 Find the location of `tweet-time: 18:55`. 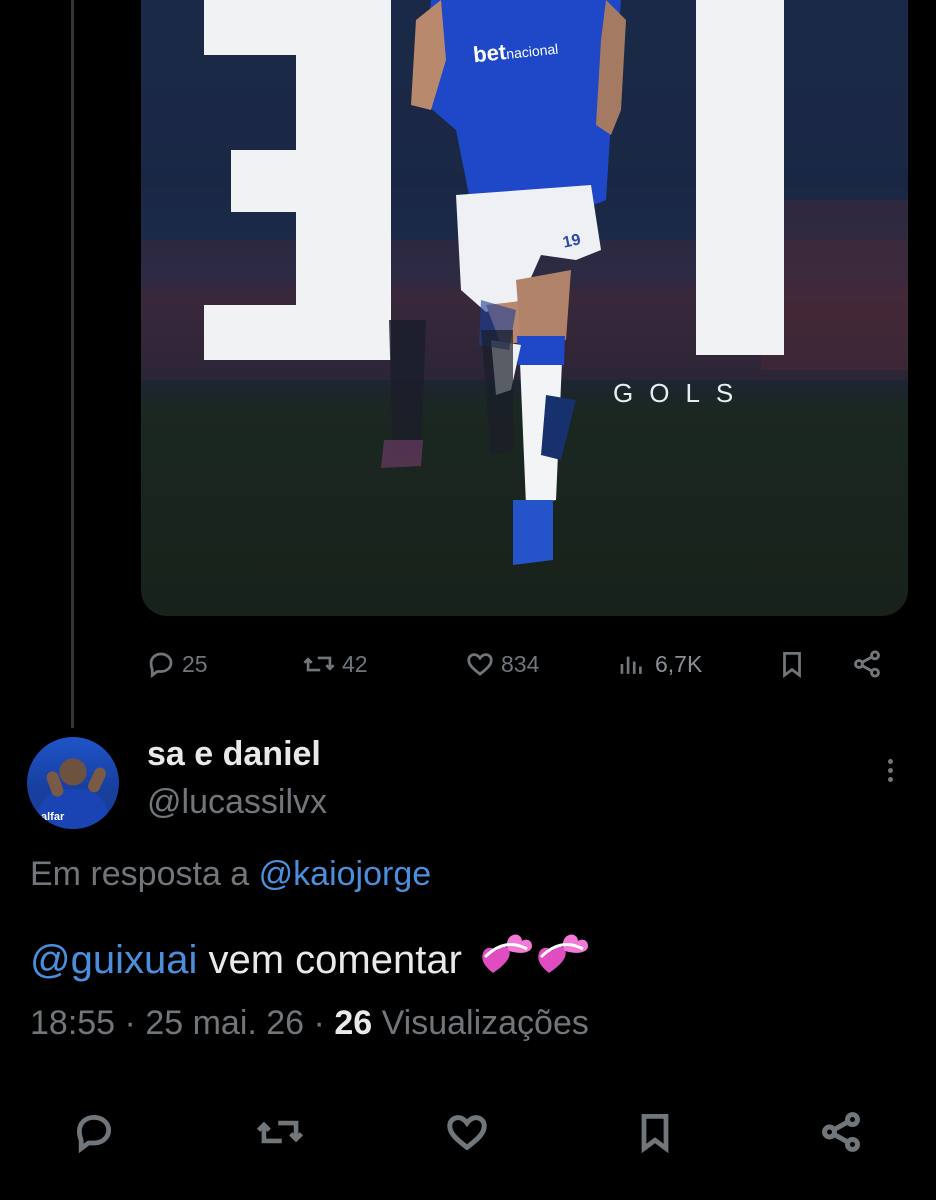

tweet-time: 18:55 is located at coordinates (72, 1023).